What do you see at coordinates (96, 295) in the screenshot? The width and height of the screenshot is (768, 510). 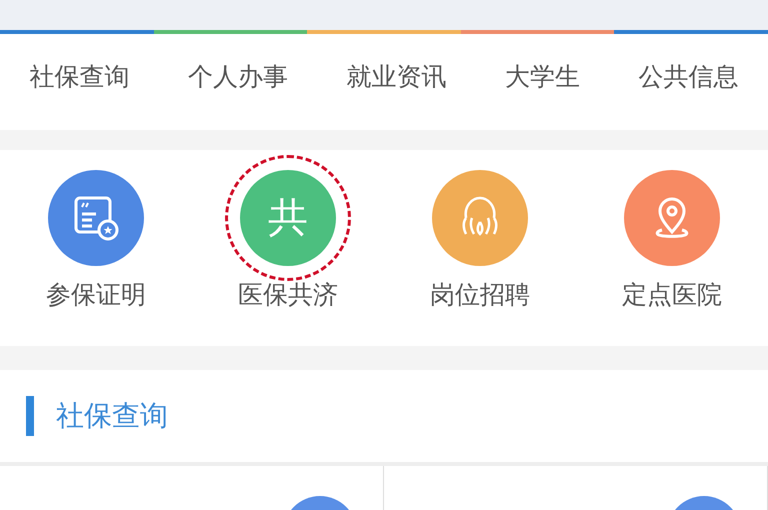 I see `service-label: 参保证明` at bounding box center [96, 295].